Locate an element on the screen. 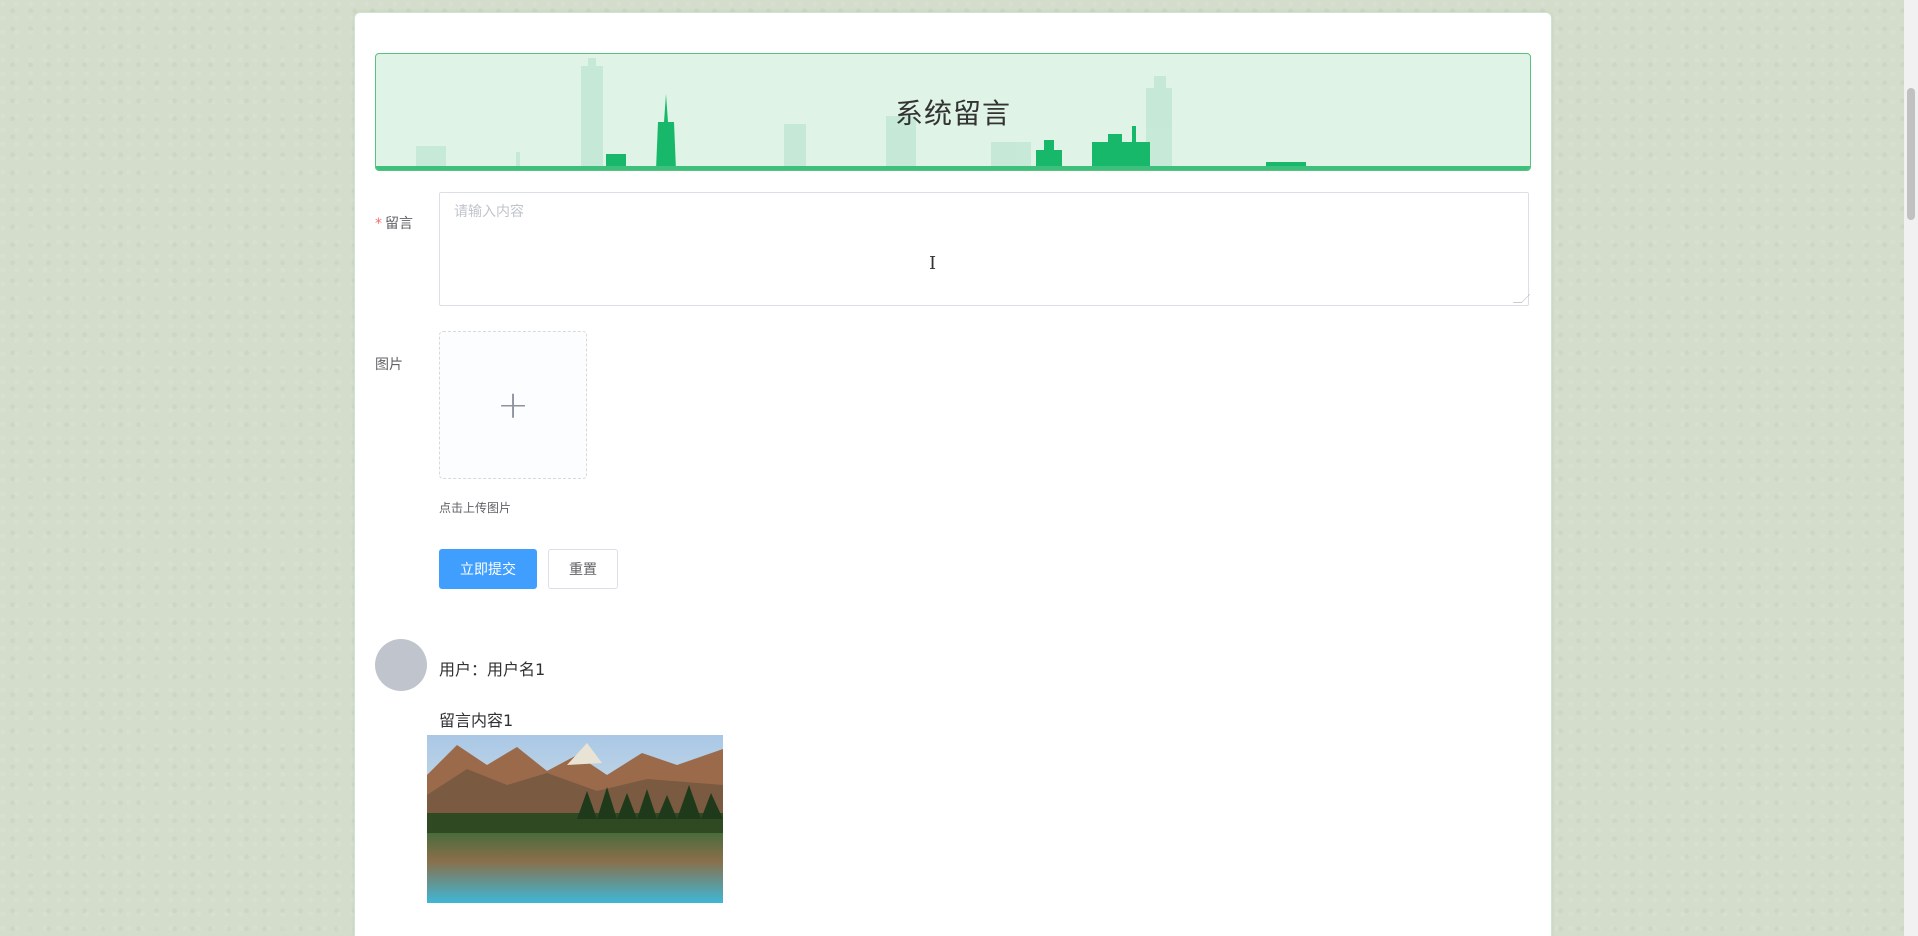 The image size is (1918, 936). upload-tip: 点击上传图片 is located at coordinates (475, 508).